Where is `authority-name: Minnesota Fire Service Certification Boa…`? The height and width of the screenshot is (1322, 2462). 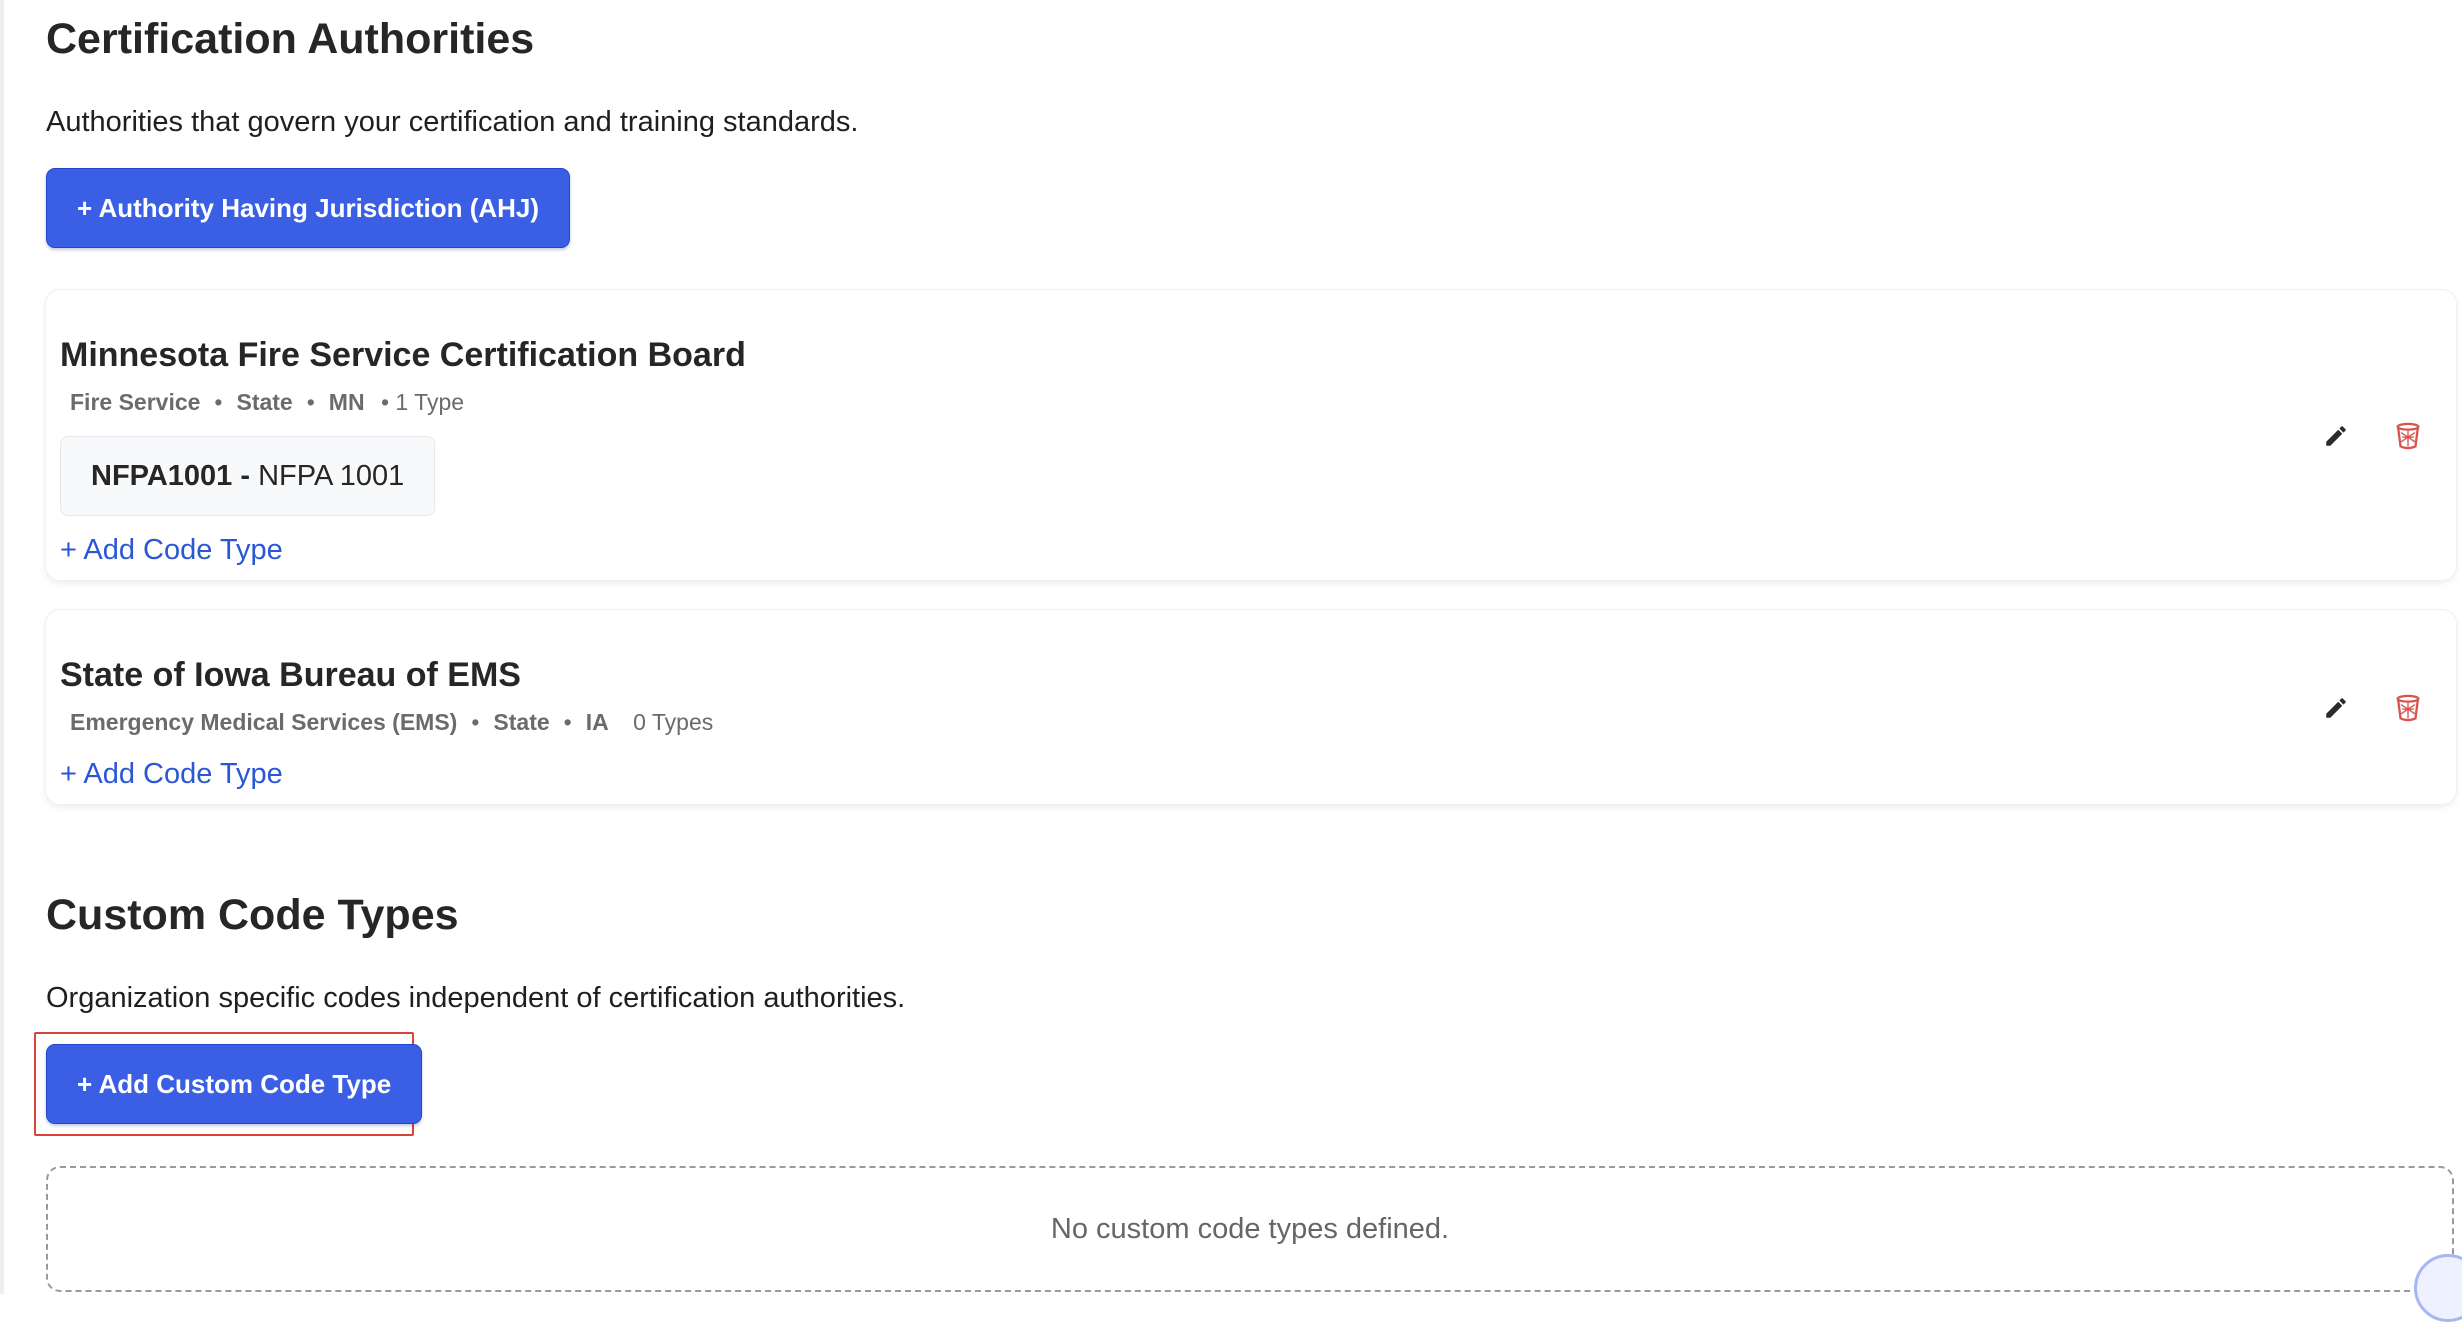
authority-name: Minnesota Fire Service Certification Boa… is located at coordinates (403, 355).